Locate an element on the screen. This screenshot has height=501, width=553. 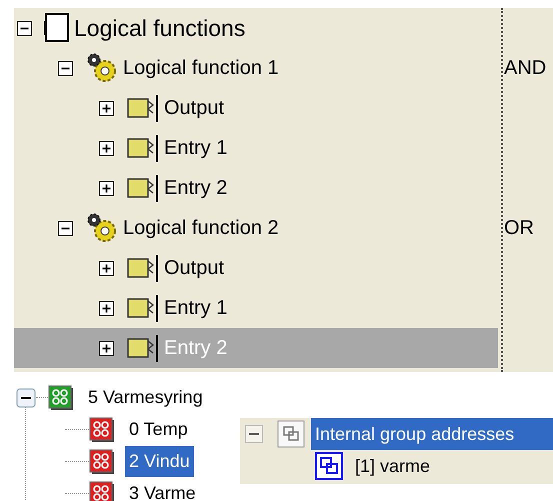
tree-item: Logical function 1 is located at coordinates (201, 68).